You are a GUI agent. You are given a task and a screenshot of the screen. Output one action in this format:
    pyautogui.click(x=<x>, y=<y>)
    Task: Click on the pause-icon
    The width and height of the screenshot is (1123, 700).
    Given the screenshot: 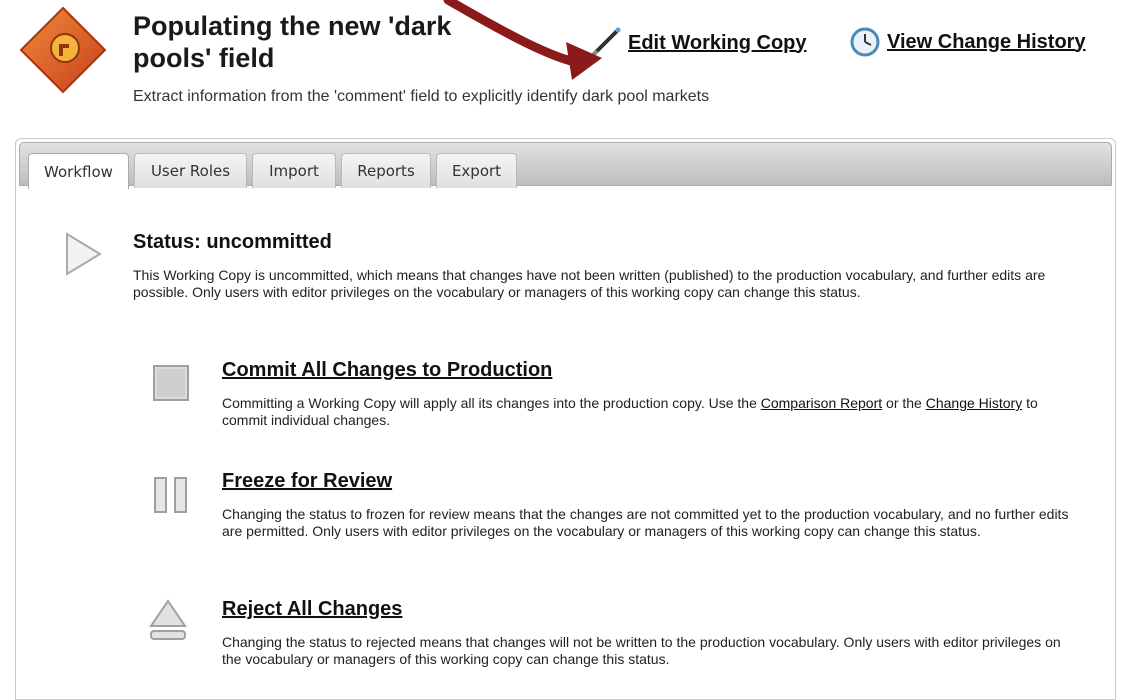 What is the action you would take?
    pyautogui.click(x=171, y=495)
    